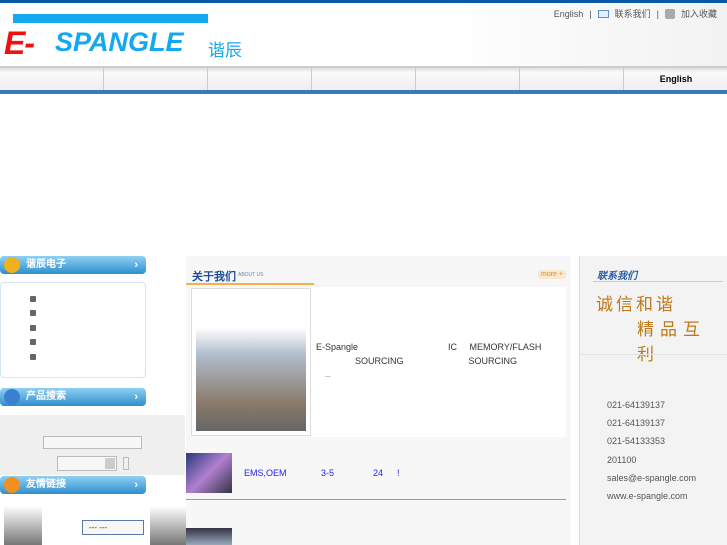 Image resolution: width=727 pixels, height=545 pixels. Describe the element at coordinates (328, 473) in the screenshot. I see `ems-years: 3-5` at that location.